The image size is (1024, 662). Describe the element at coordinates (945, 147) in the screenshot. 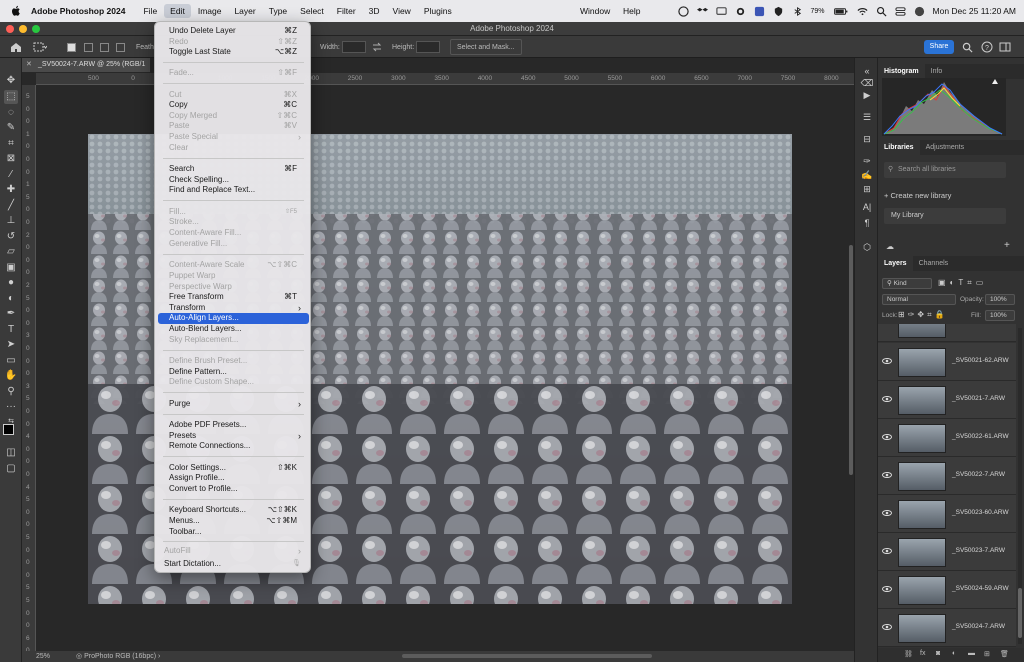

I see `tab-adjustments: Adjustments` at that location.